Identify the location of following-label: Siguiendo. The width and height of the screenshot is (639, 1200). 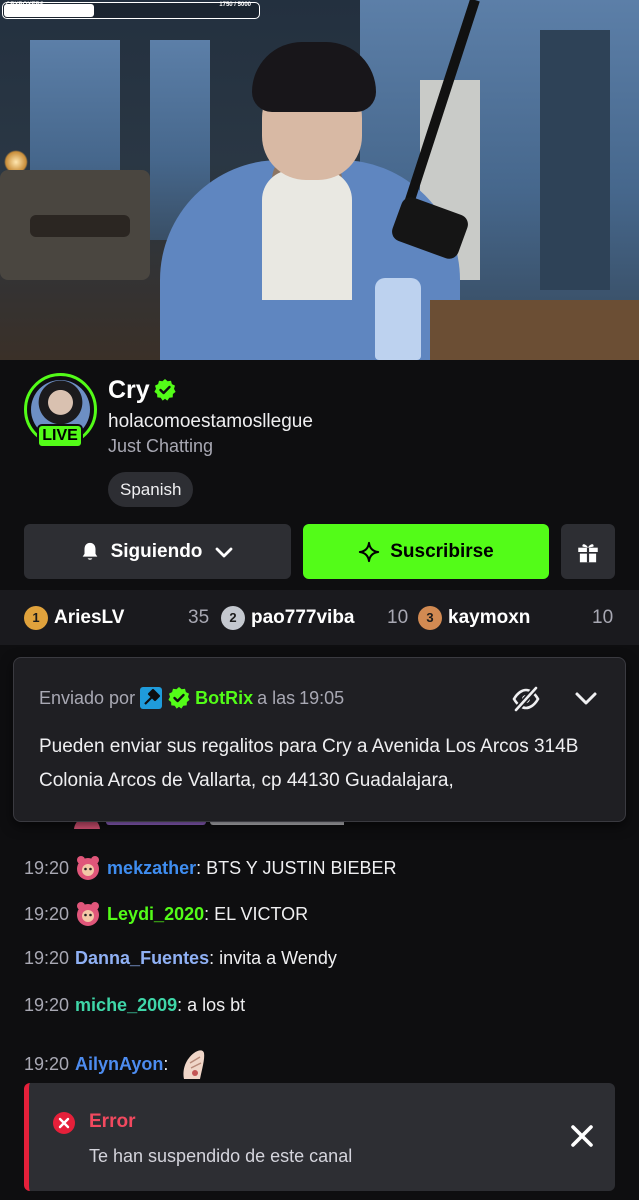
(156, 551).